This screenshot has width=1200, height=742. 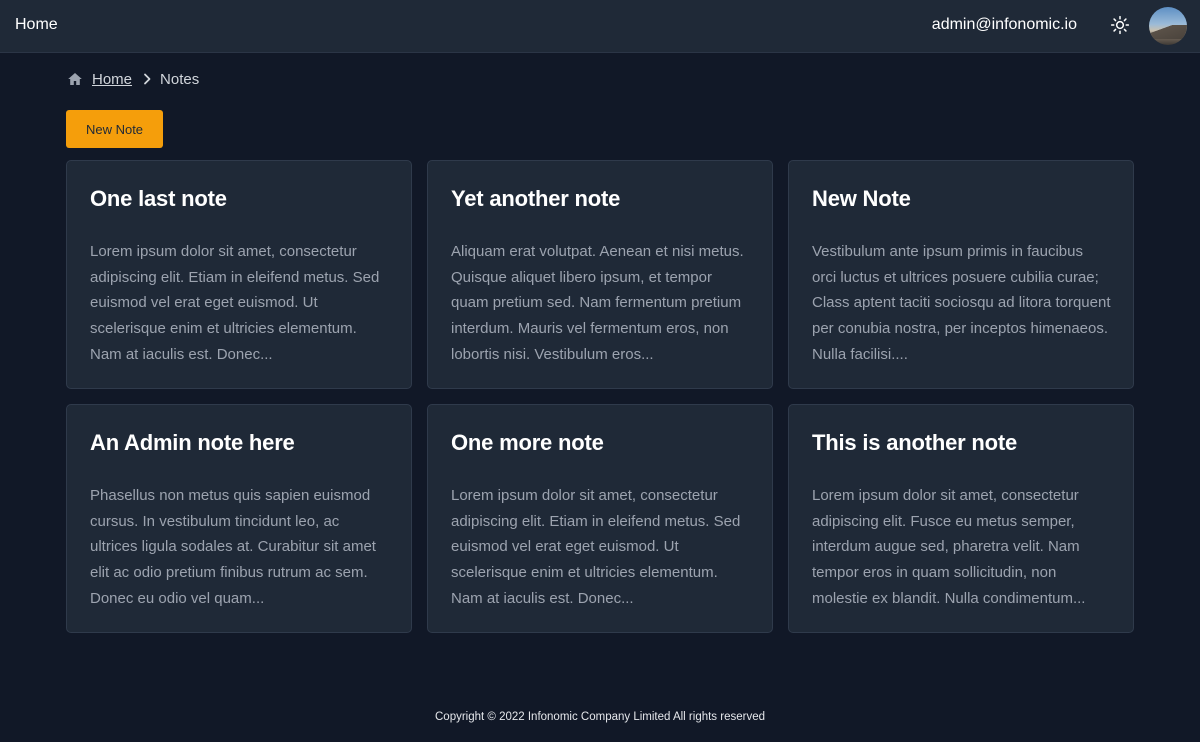 What do you see at coordinates (527, 442) in the screenshot?
I see `note-title: One more note` at bounding box center [527, 442].